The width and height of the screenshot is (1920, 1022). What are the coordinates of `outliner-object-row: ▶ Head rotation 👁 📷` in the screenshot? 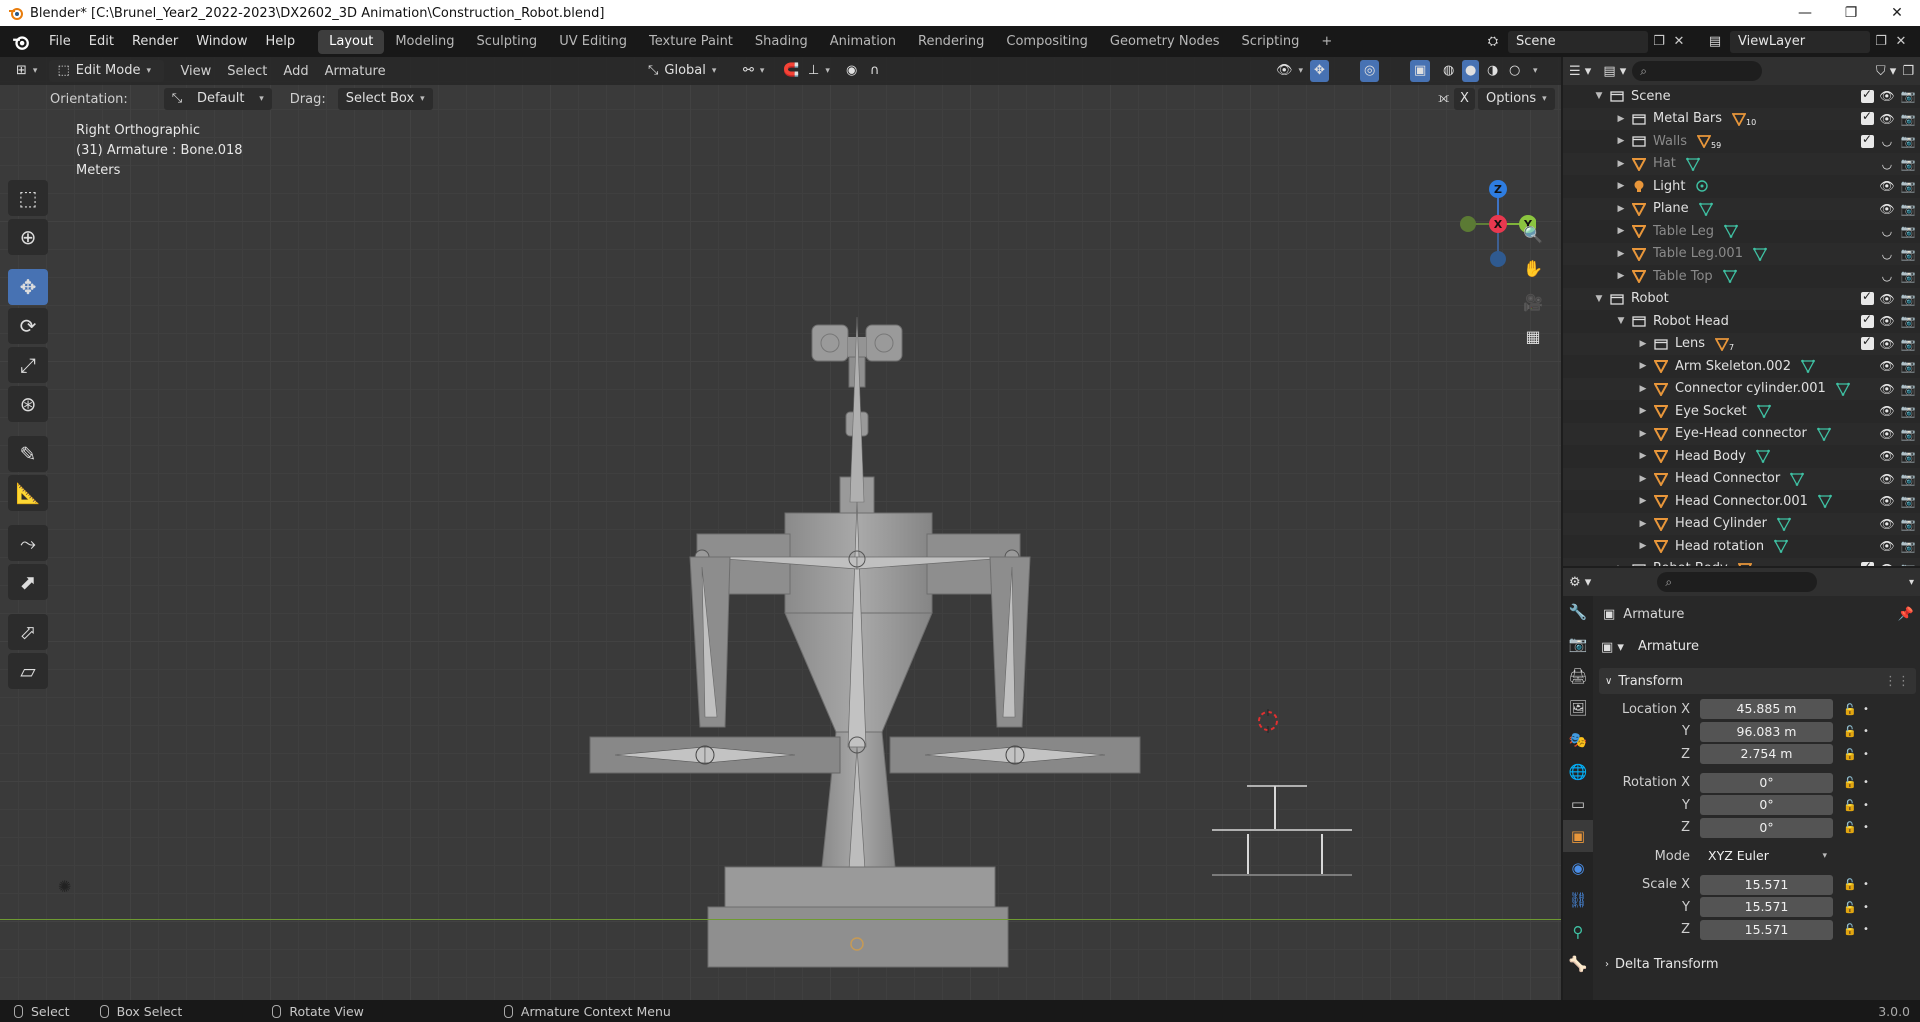 It's located at (1741, 546).